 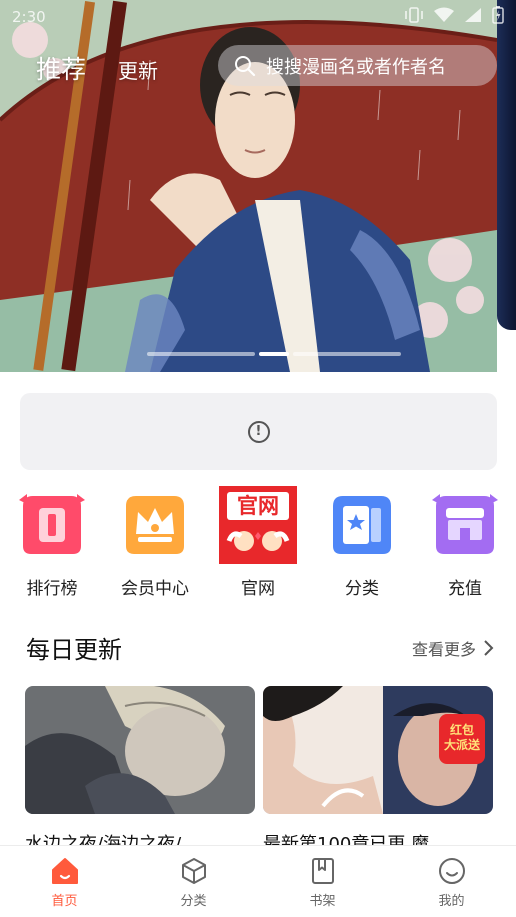 I want to click on tab-updates: 更新, so click(x=138, y=69).